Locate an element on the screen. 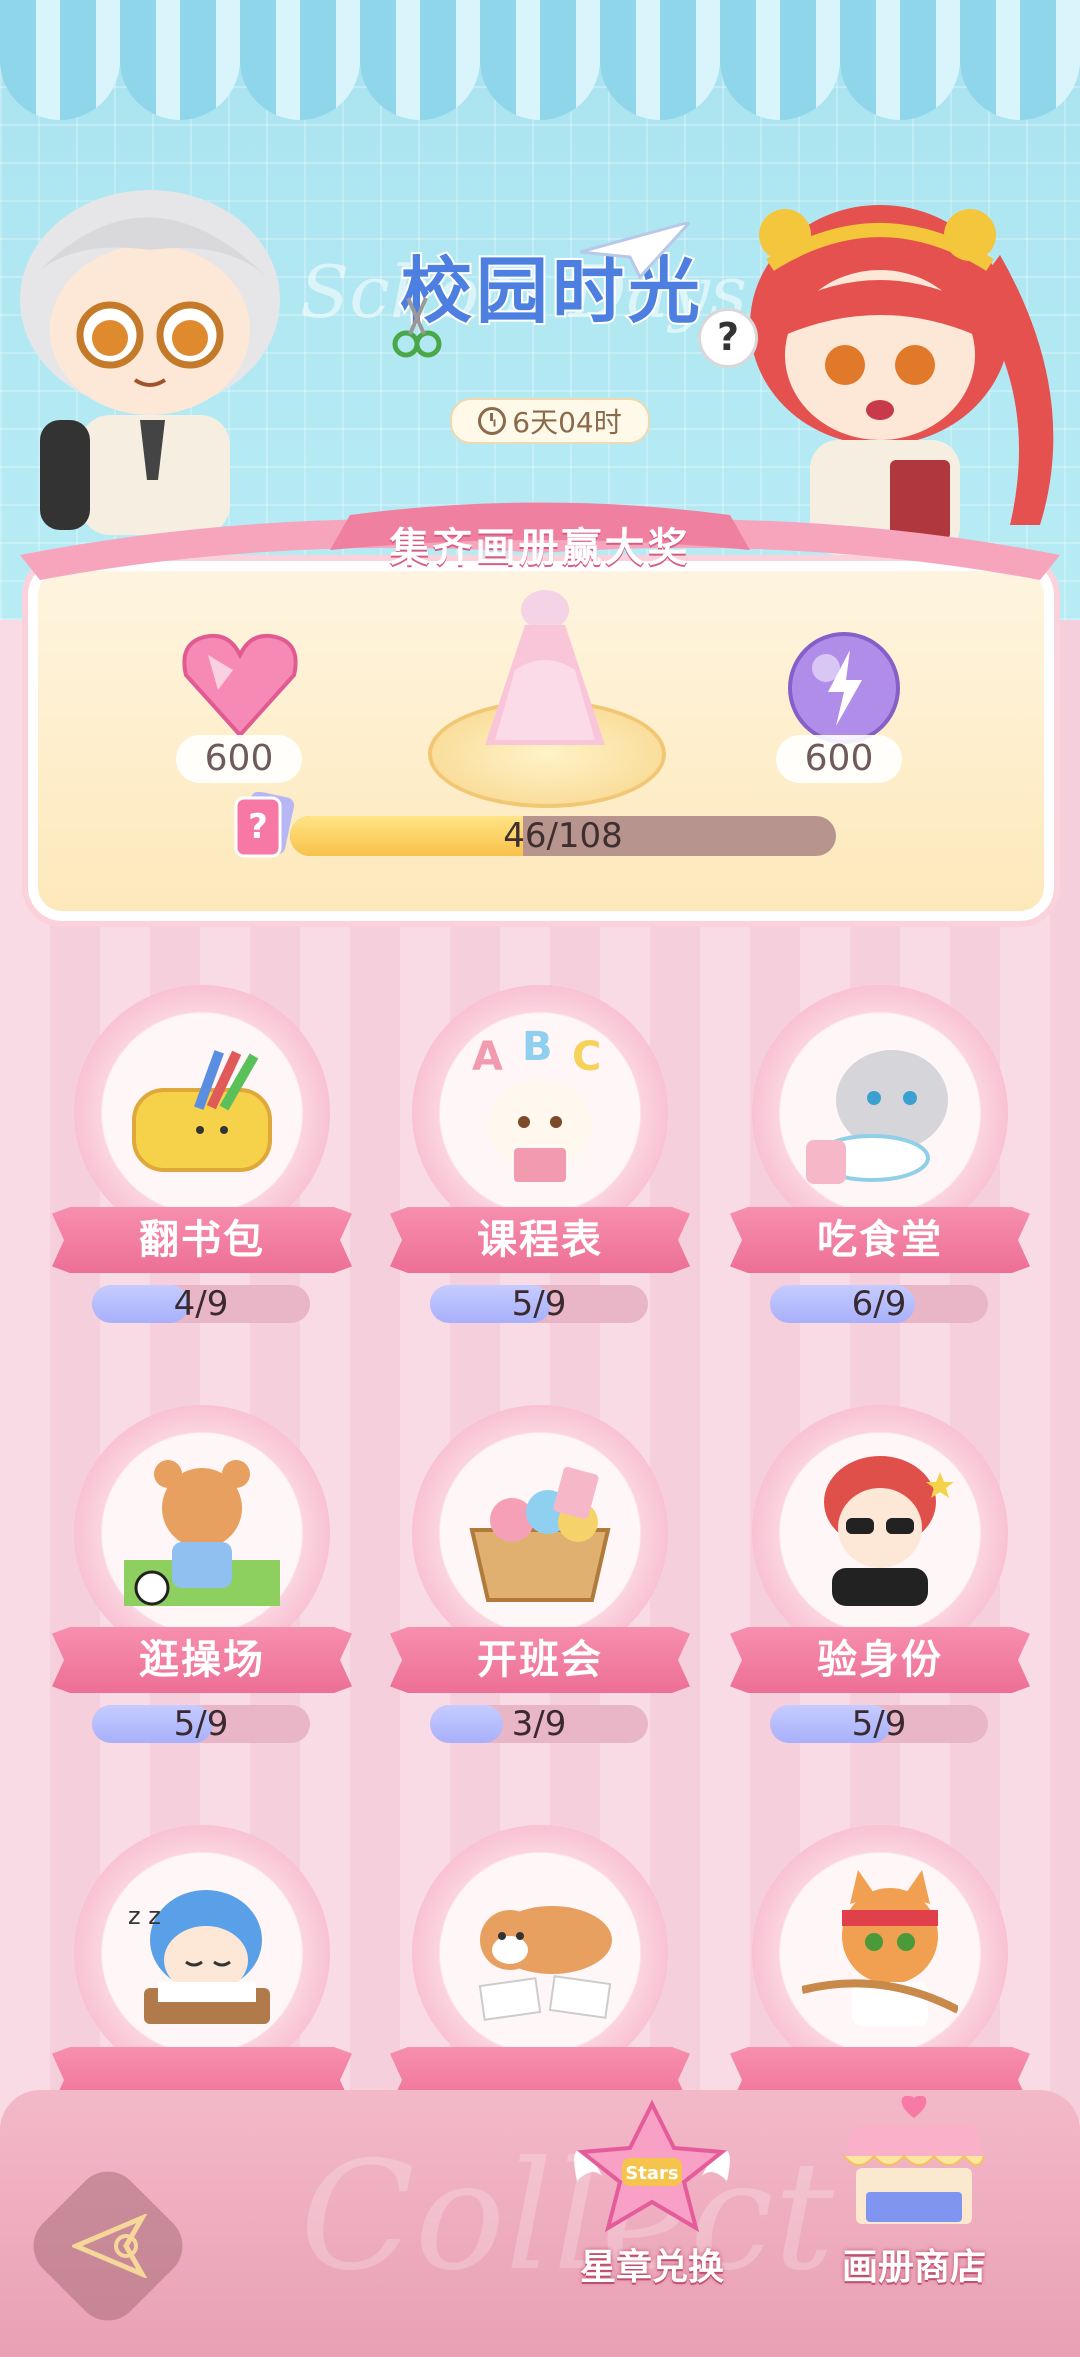 The height and width of the screenshot is (2357, 1080). svg-text: z z is located at coordinates (144, 1916).